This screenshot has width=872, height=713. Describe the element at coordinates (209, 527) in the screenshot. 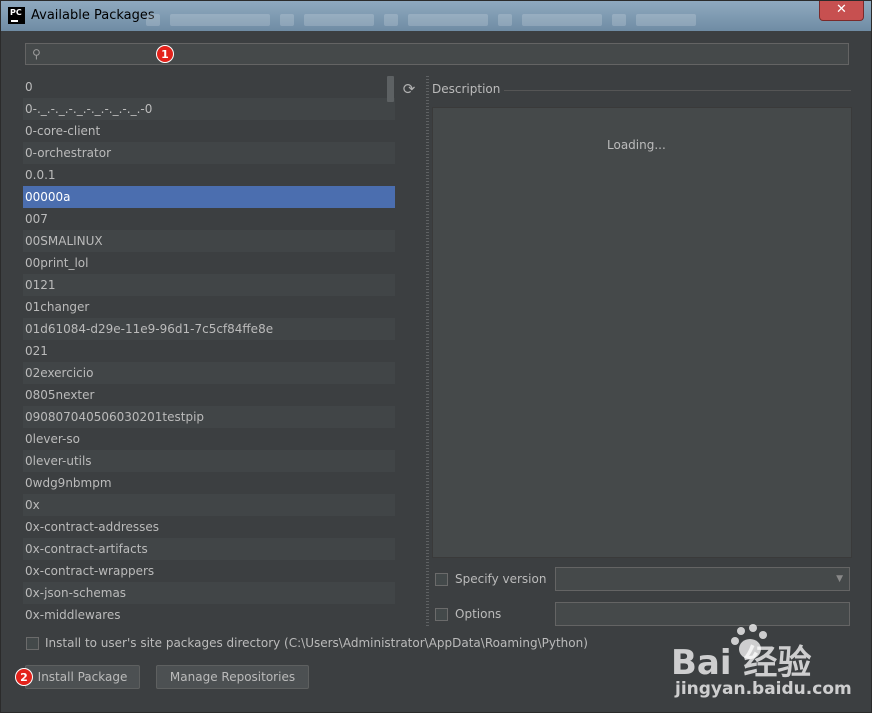

I see `package-list-item: 0x-contract-addresses` at that location.